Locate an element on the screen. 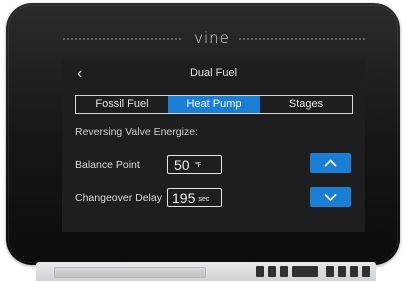 This screenshot has height=281, width=407. changeover-delay-label: Changeover Delay is located at coordinates (118, 198).